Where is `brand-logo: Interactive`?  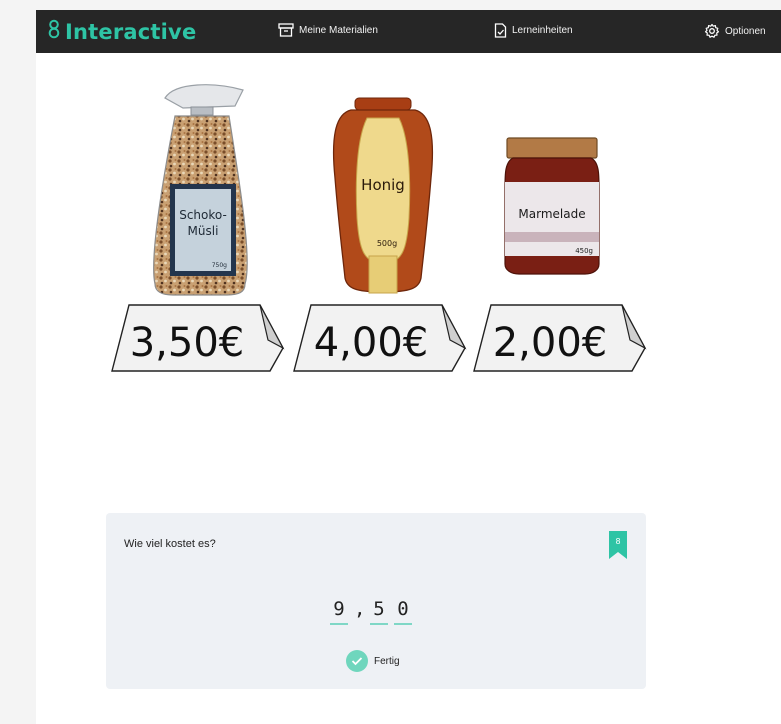
brand-logo: Interactive is located at coordinates (122, 31).